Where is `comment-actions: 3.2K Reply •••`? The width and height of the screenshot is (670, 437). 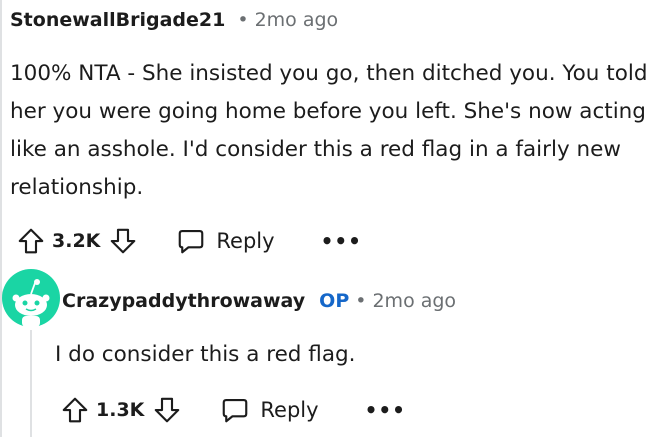 comment-actions: 3.2K Reply ••• is located at coordinates (189, 241).